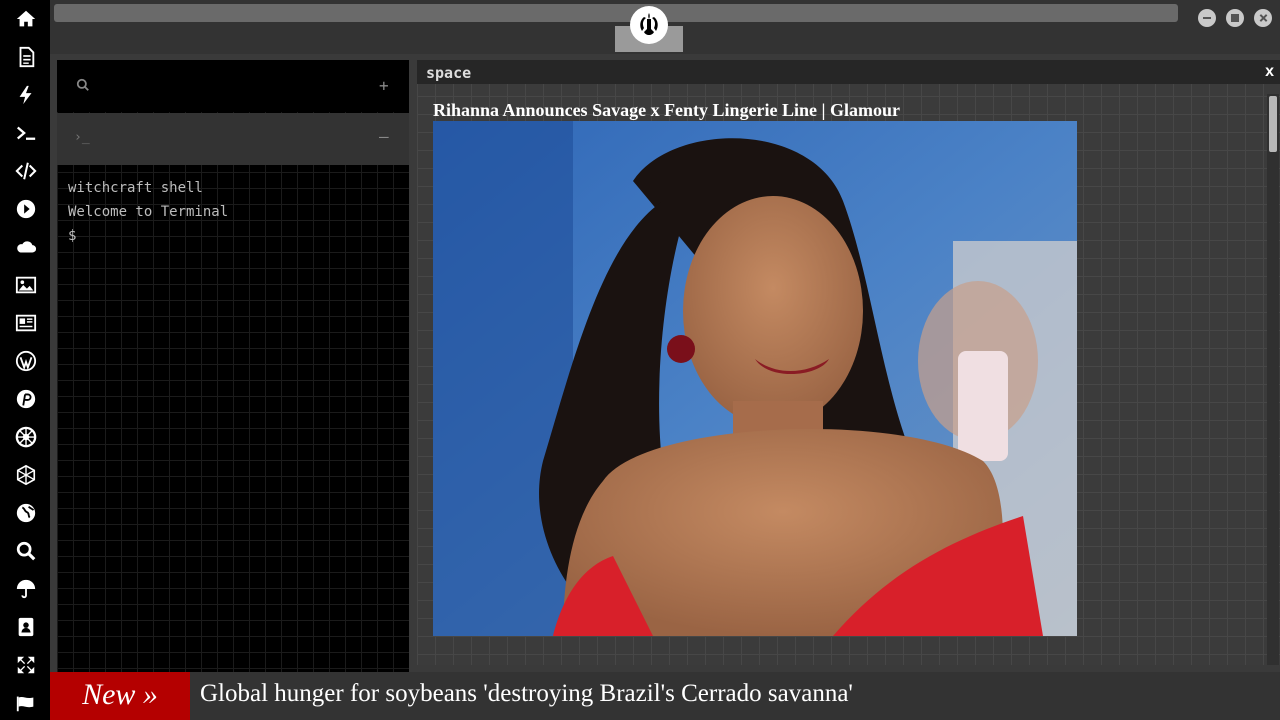 Image resolution: width=1280 pixels, height=720 pixels. Describe the element at coordinates (616, 13) in the screenshot. I see `address-bar` at that location.